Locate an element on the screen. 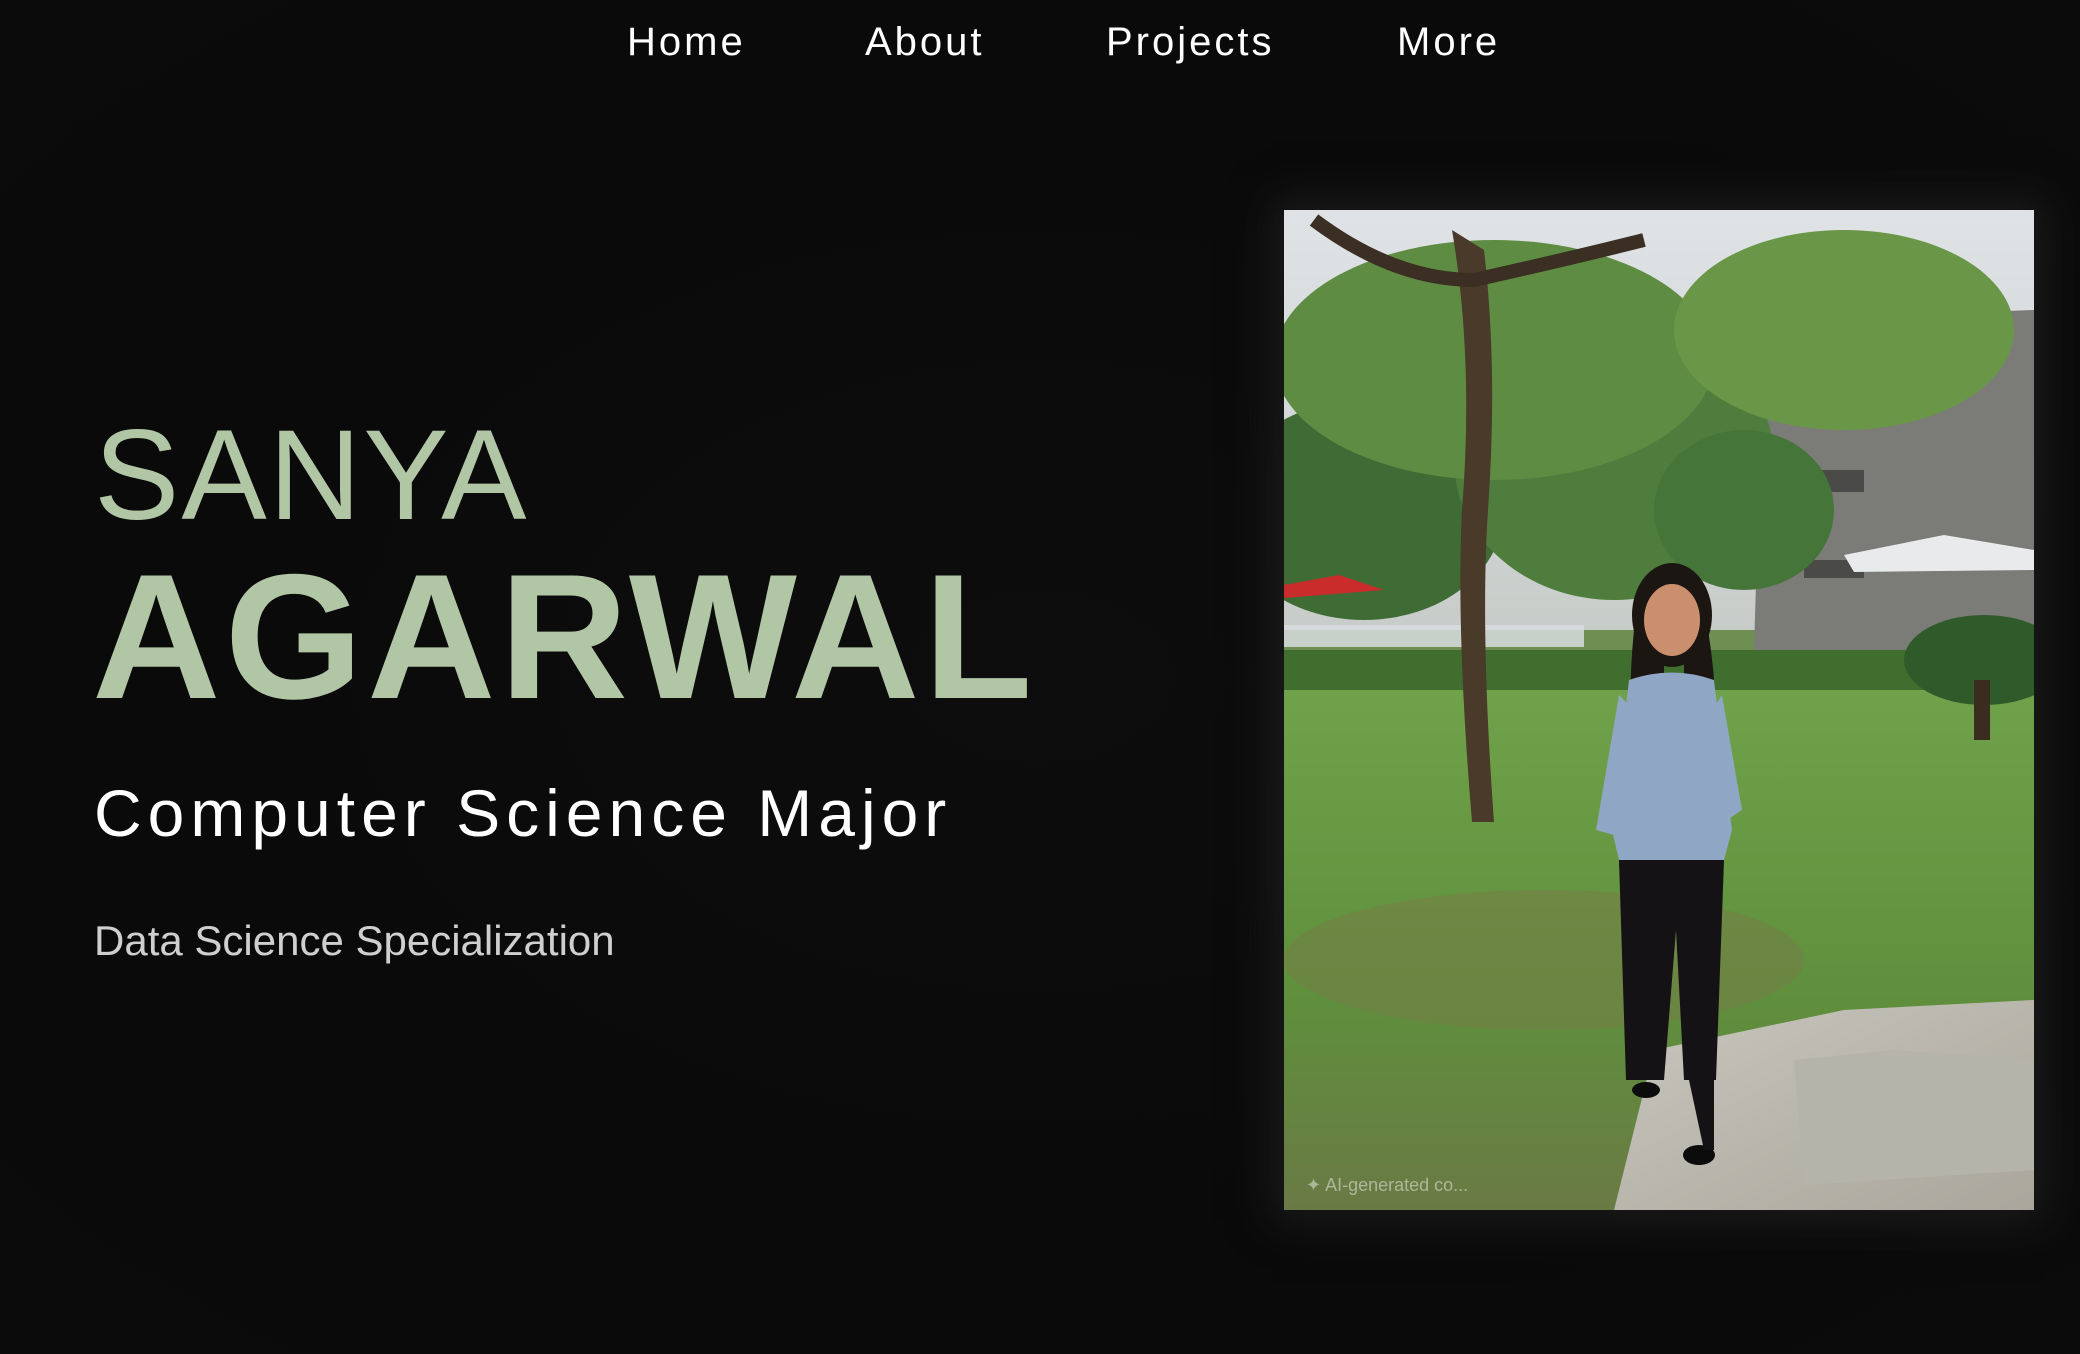 Image resolution: width=2080 pixels, height=1354 pixels. nav-item-projects: Projects is located at coordinates (1190, 42).